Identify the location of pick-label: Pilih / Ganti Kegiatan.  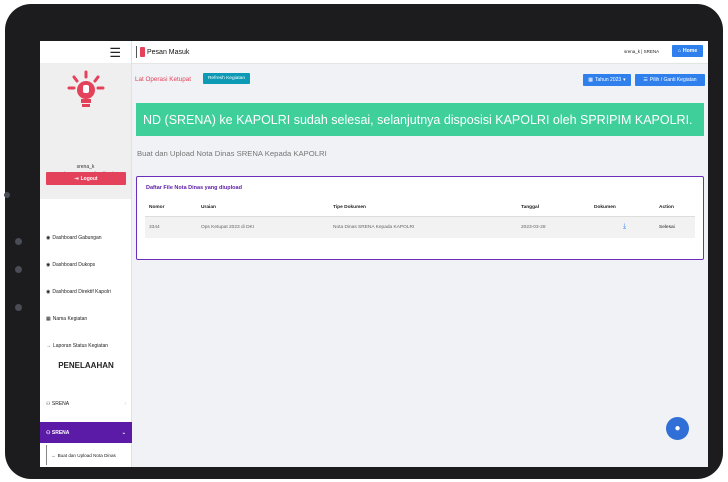
(673, 80).